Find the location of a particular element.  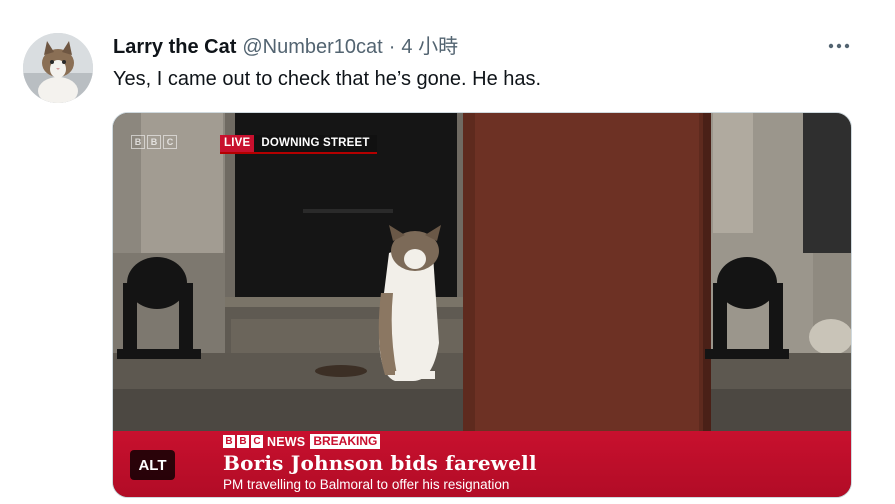

breaking-badge: BREAKING is located at coordinates (345, 441).